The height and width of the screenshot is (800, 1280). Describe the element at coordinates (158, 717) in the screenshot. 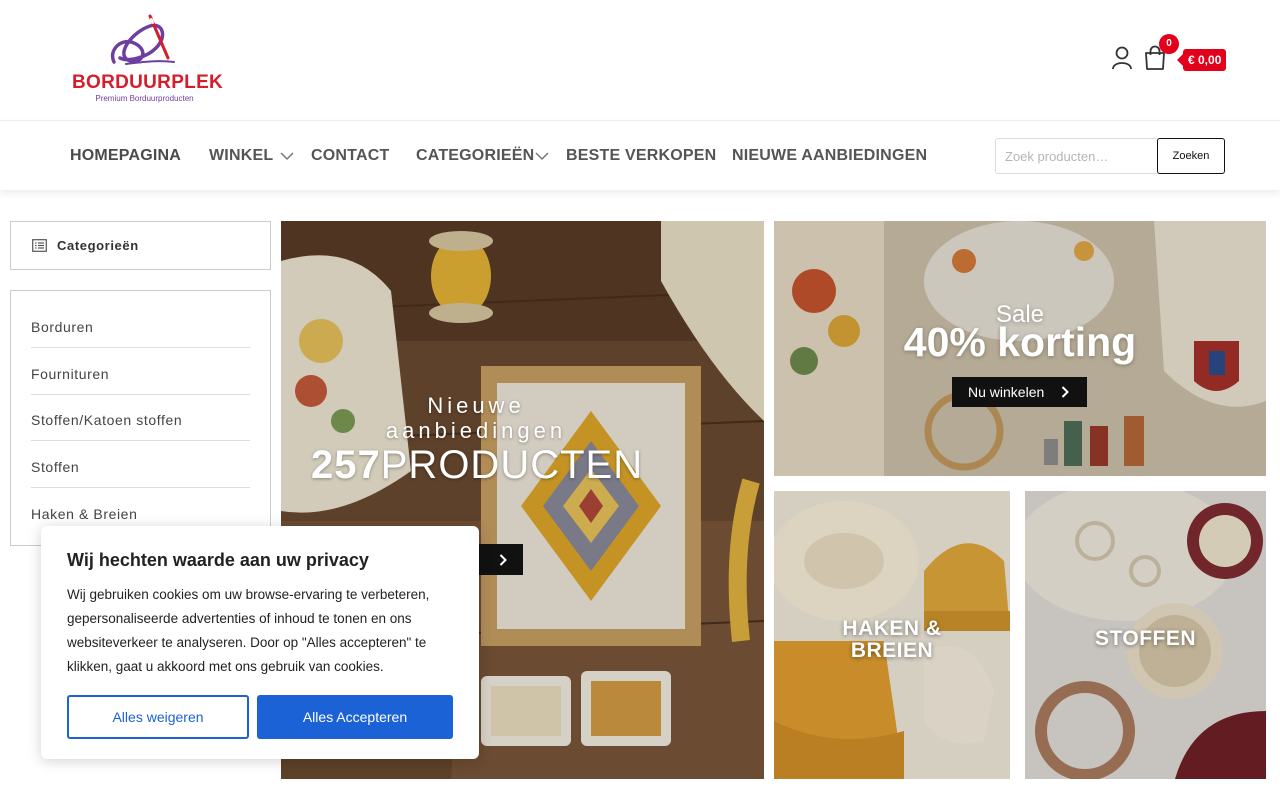

I see `reject-all-button: Alles weigeren` at that location.